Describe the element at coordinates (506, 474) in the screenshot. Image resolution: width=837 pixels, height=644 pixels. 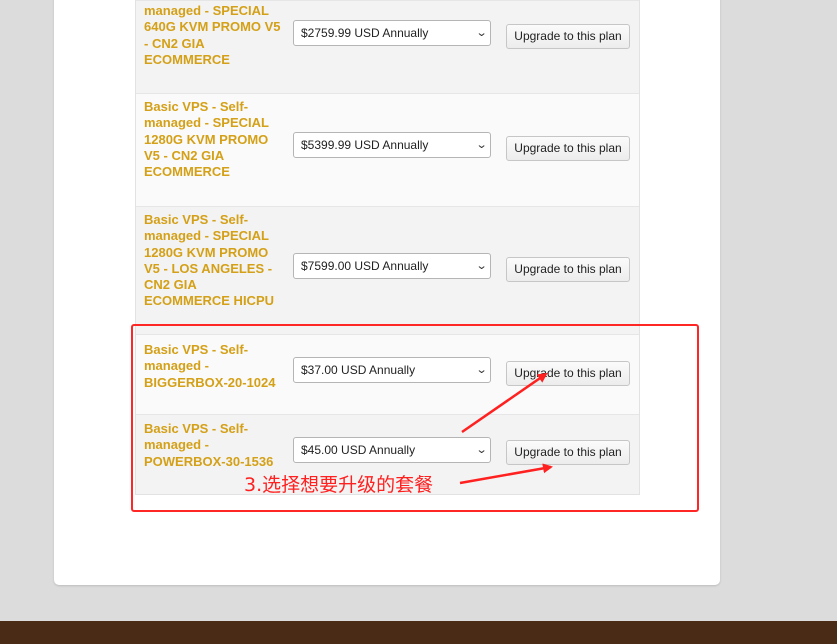
I see `arrow-to-powerbox` at that location.